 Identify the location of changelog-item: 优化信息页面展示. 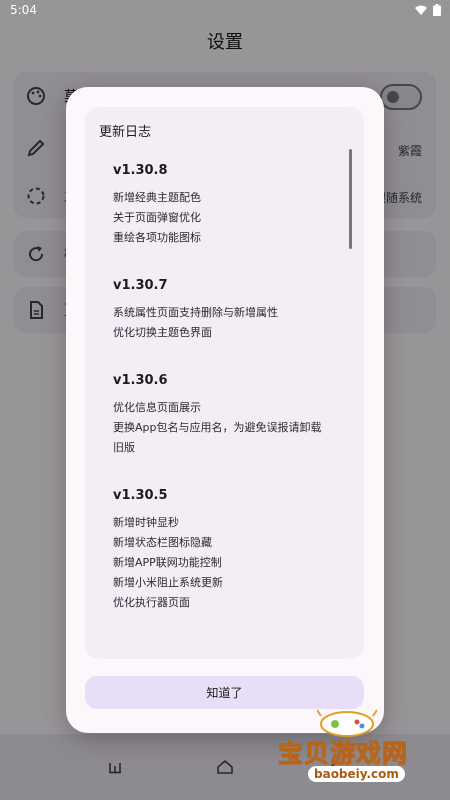
(157, 407).